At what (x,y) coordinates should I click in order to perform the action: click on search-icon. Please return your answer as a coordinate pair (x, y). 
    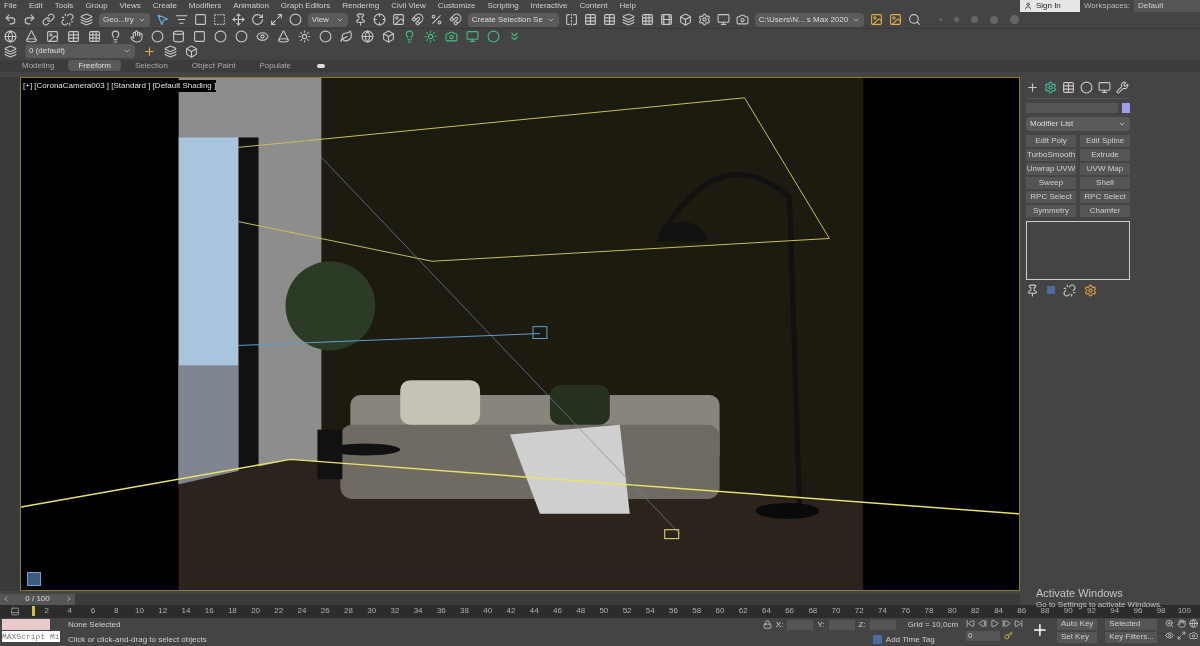
    Looking at the image, I should click on (915, 20).